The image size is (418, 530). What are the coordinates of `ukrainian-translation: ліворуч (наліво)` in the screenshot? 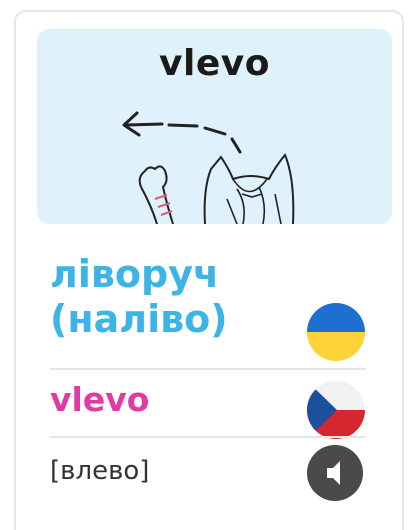 It's located at (139, 296).